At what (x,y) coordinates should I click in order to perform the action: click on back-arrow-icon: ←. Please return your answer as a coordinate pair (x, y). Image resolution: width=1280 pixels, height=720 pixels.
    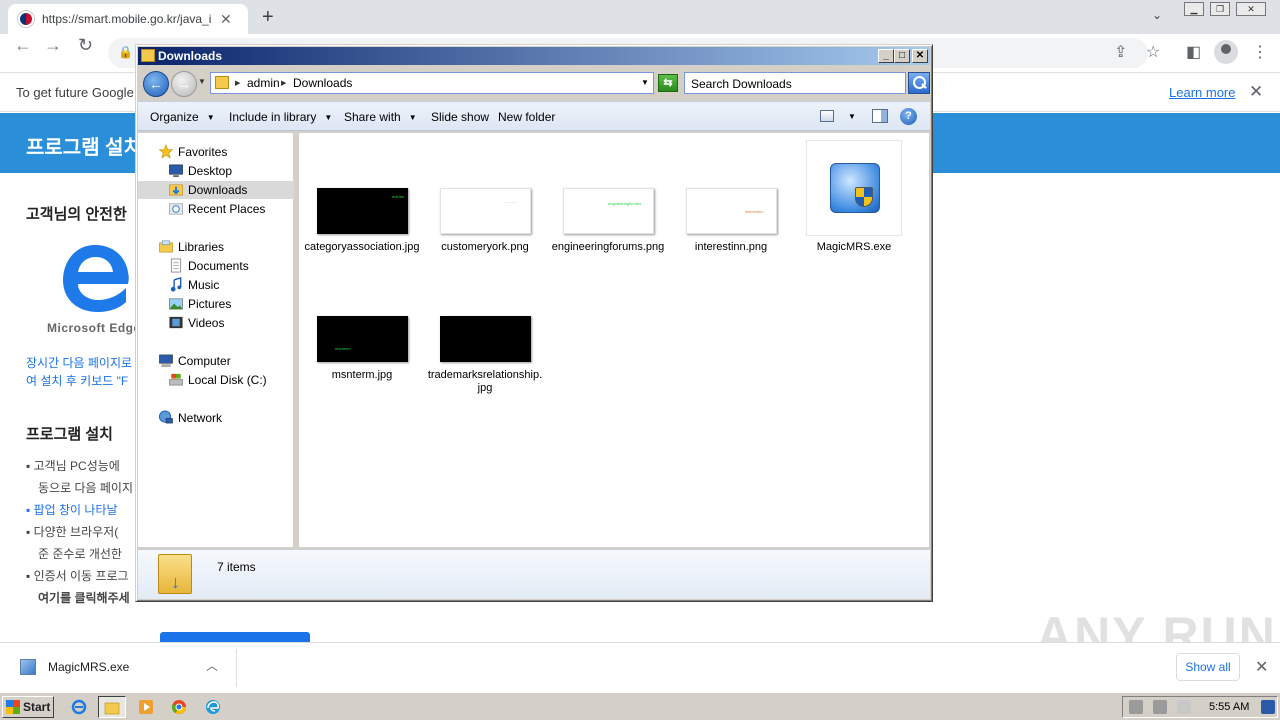
    Looking at the image, I should click on (23, 45).